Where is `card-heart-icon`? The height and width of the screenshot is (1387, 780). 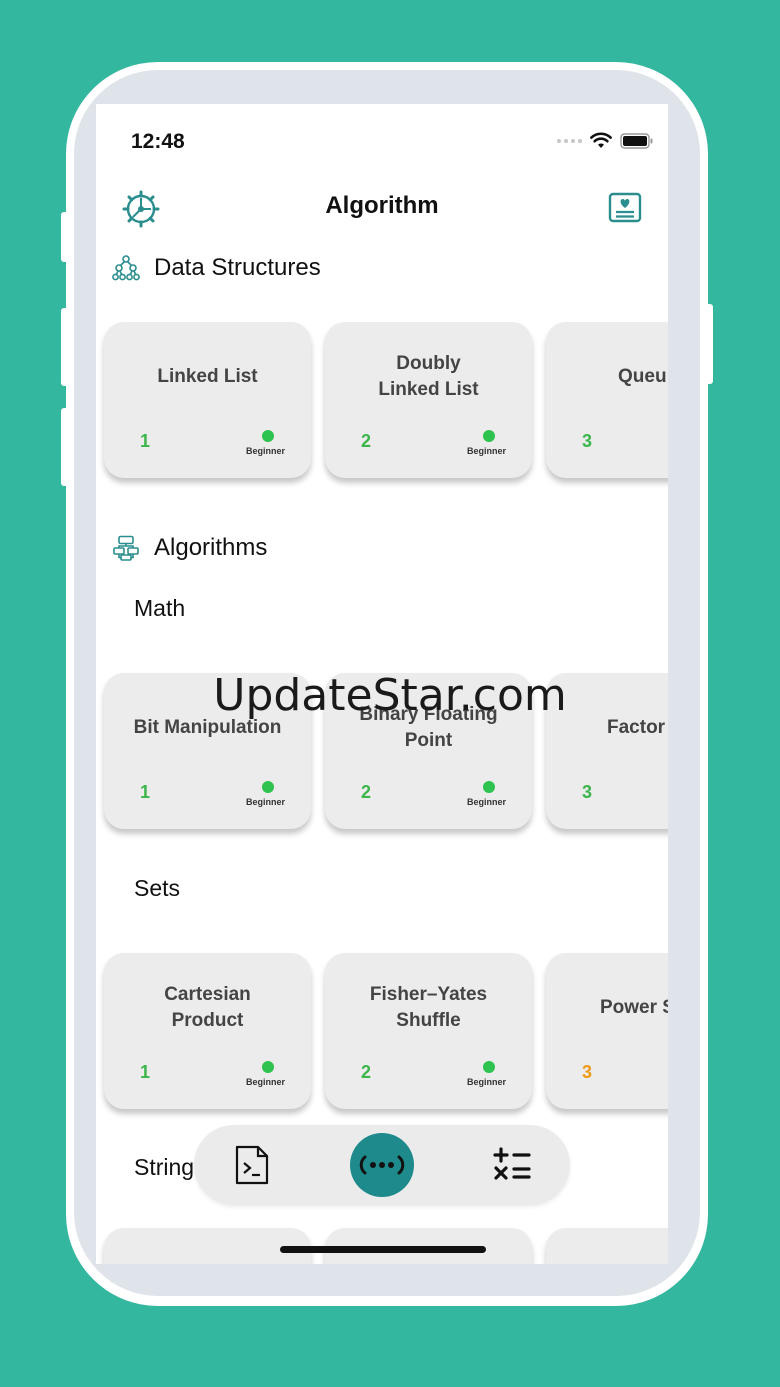 card-heart-icon is located at coordinates (625, 207).